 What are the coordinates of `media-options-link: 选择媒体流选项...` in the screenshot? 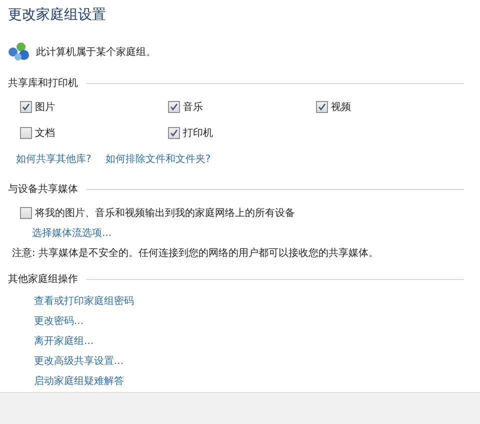 It's located at (72, 233).